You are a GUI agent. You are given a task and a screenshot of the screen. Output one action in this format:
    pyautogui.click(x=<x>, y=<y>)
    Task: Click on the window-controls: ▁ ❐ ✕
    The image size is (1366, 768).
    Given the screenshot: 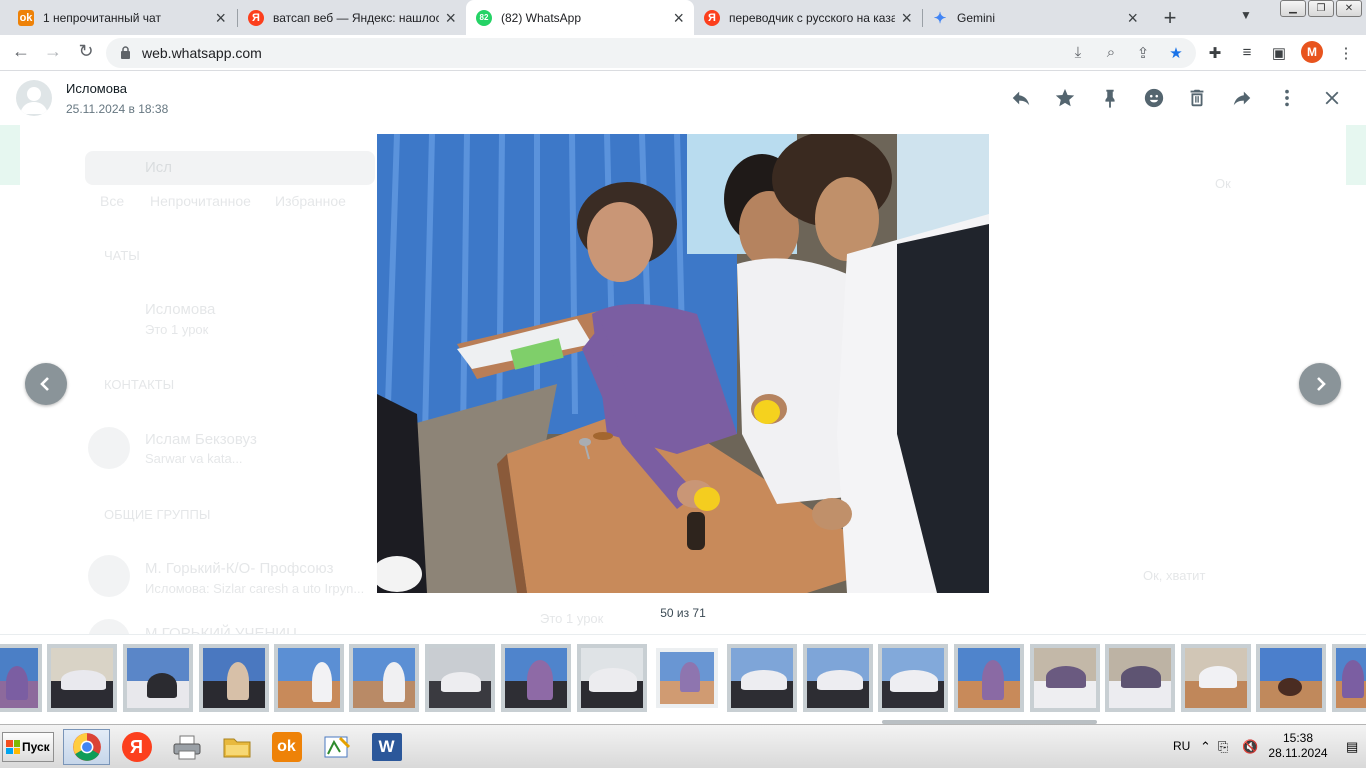 What is the action you would take?
    pyautogui.click(x=1321, y=8)
    